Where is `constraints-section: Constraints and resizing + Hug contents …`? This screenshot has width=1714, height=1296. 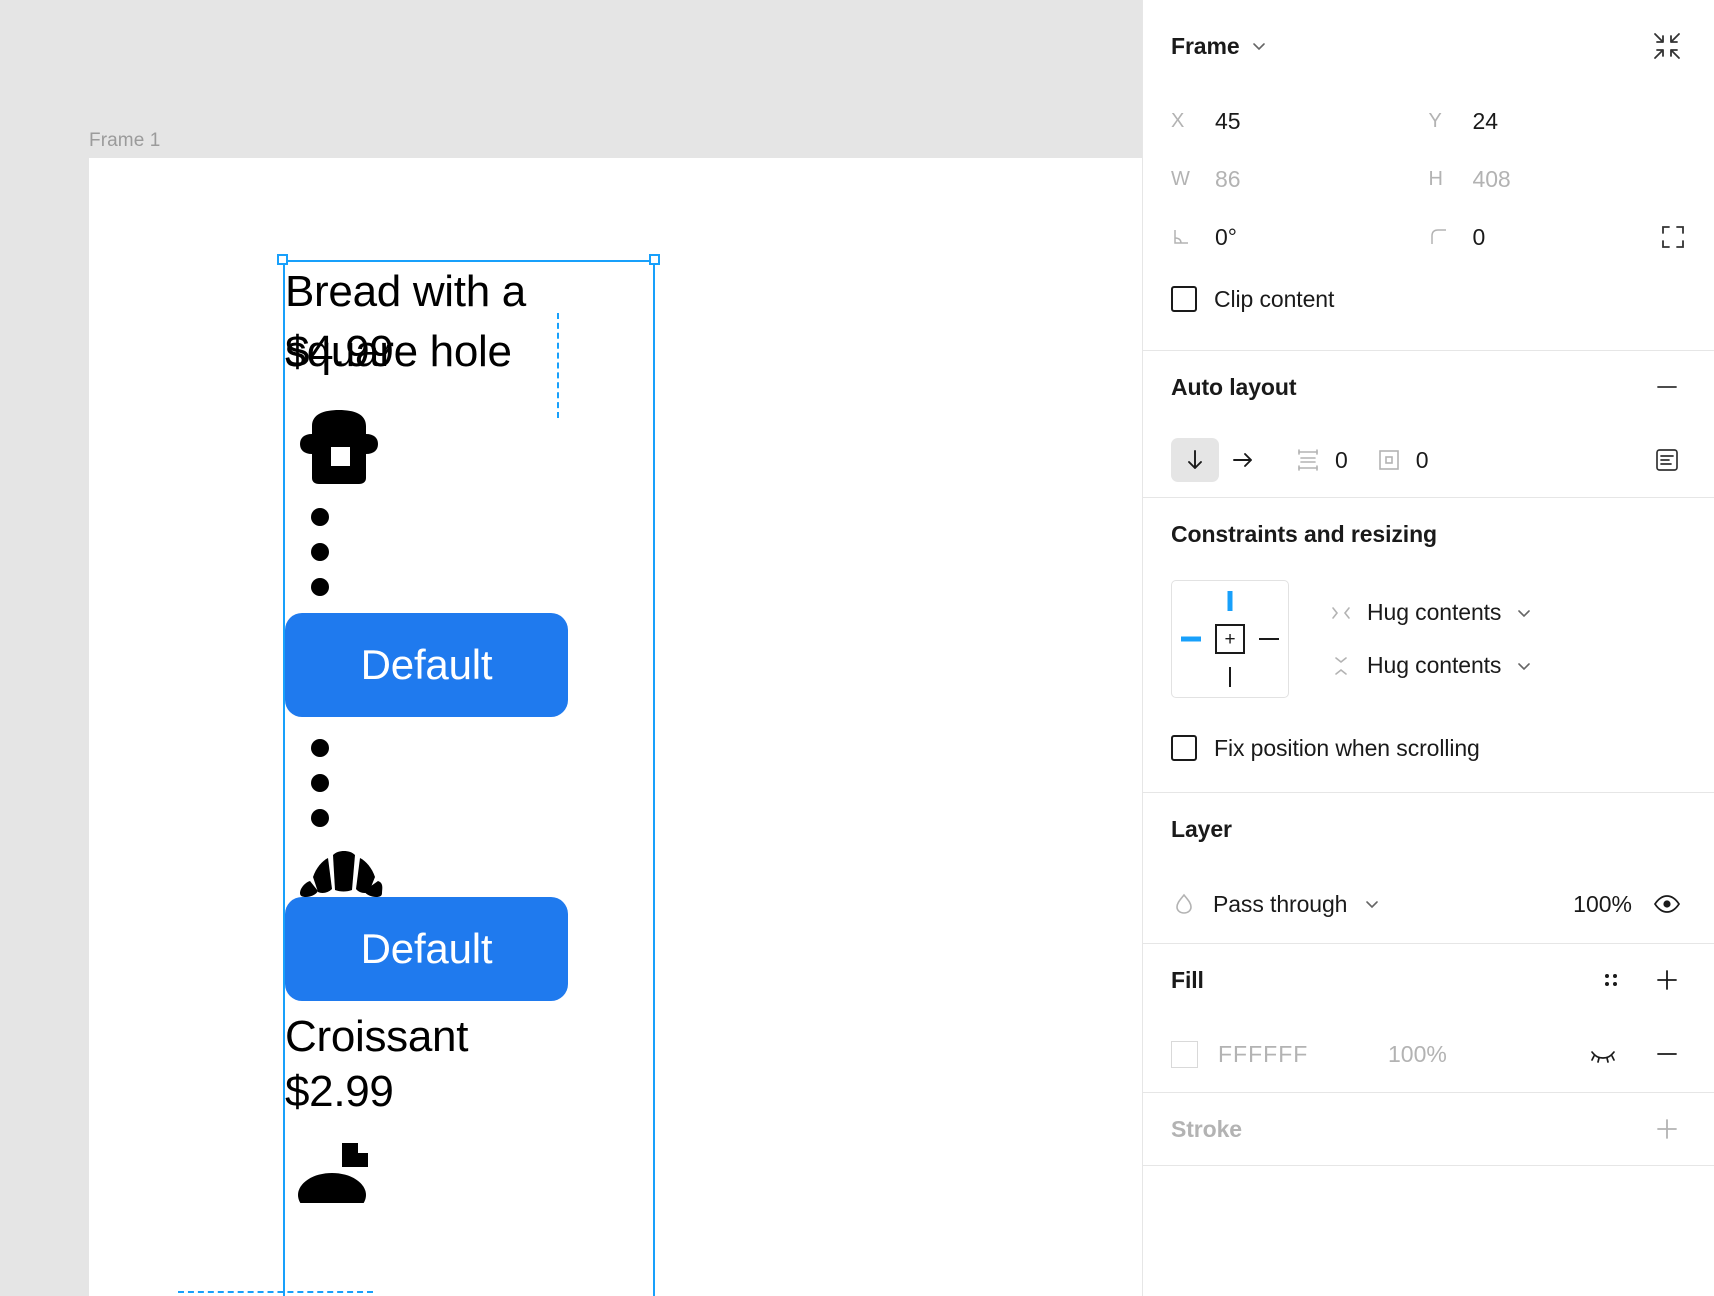 constraints-section: Constraints and resizing + Hug contents … is located at coordinates (1428, 645).